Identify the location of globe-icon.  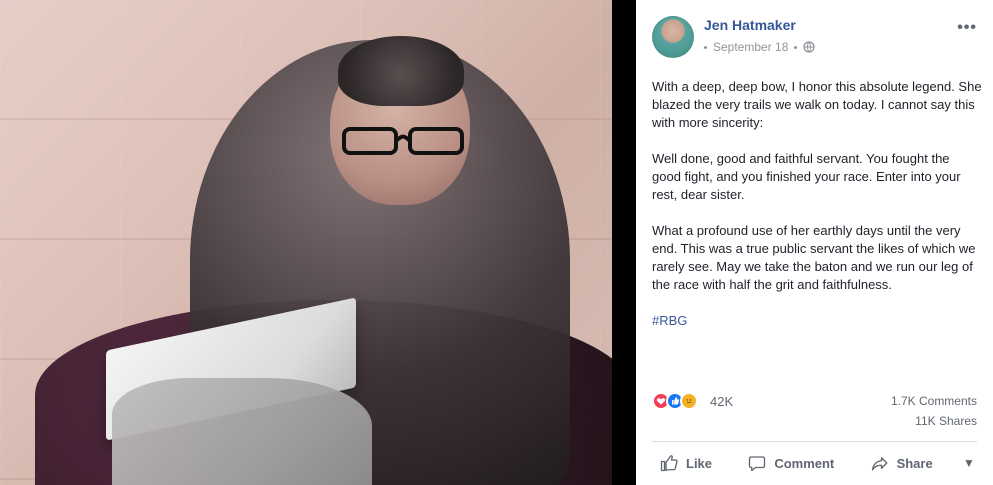
(809, 47).